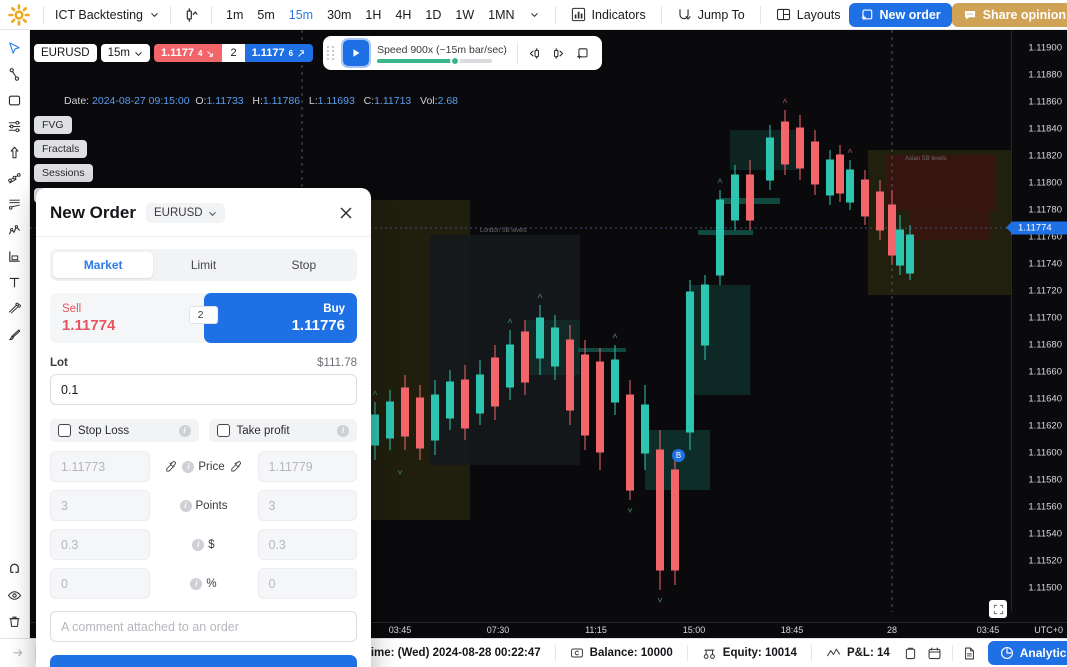 This screenshot has height=667, width=1067. What do you see at coordinates (203, 389) in the screenshot?
I see `lot-input` at bounding box center [203, 389].